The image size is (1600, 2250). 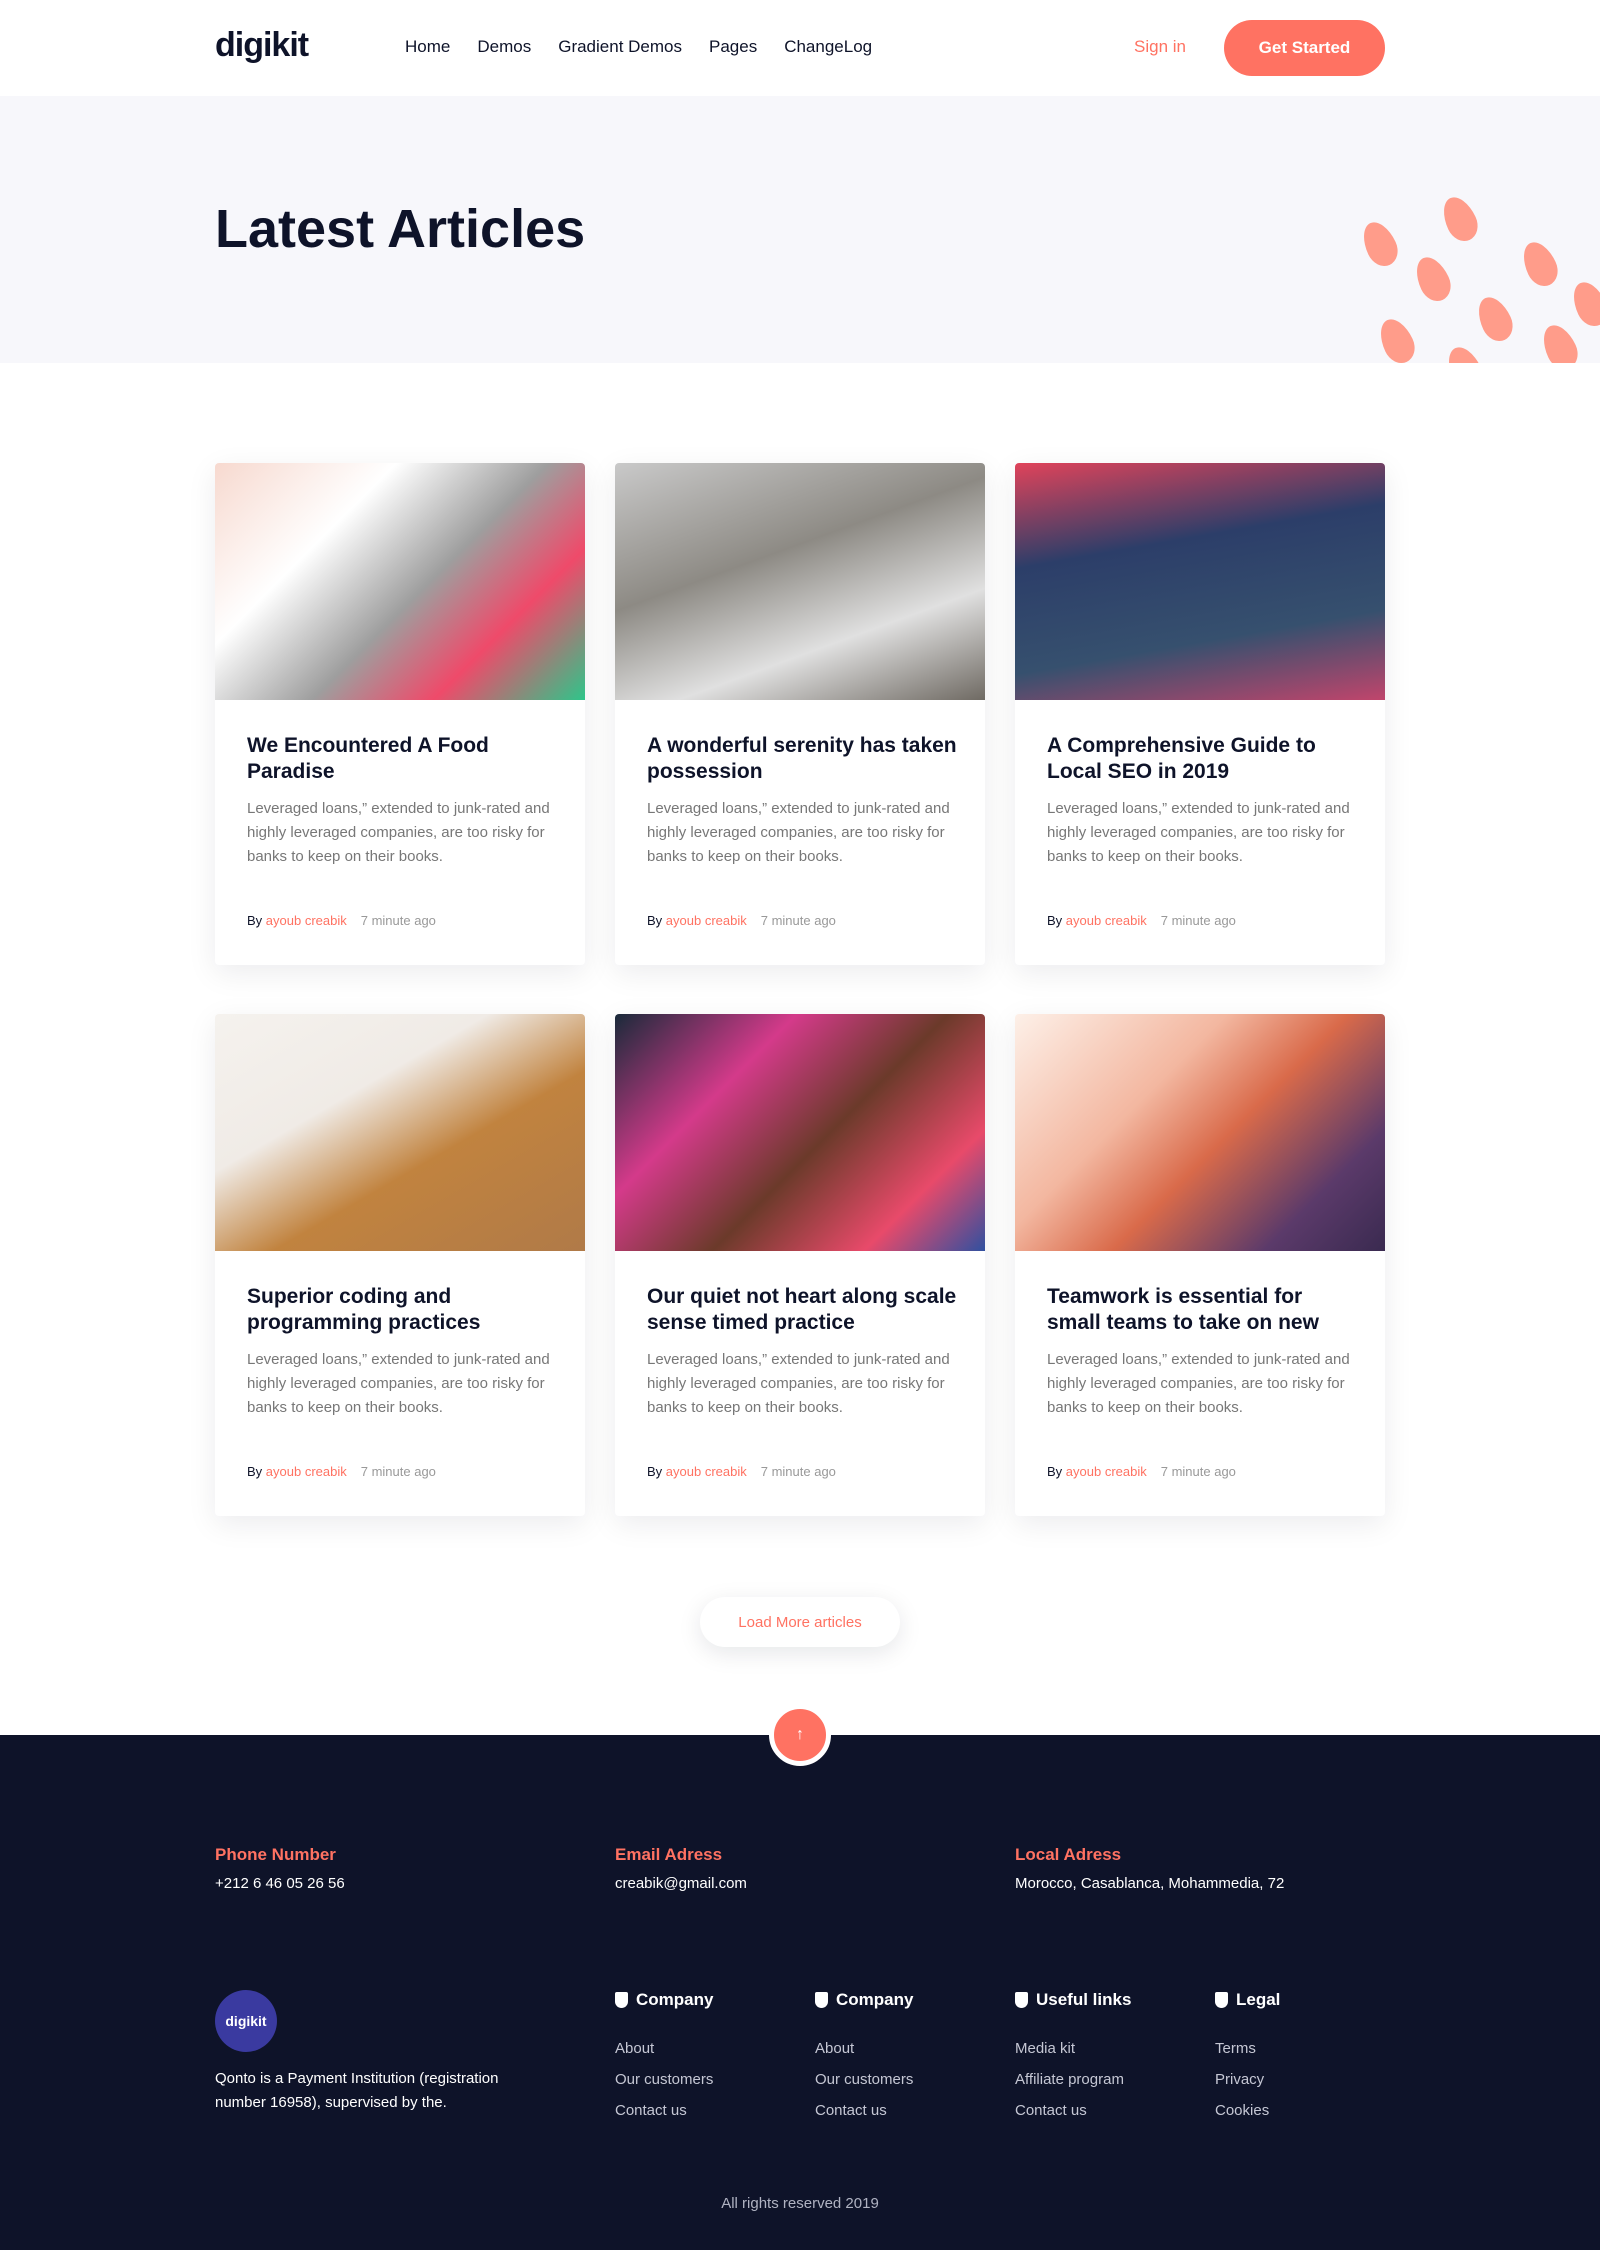 I want to click on load-more-button: Load More articles, so click(x=800, y=1622).